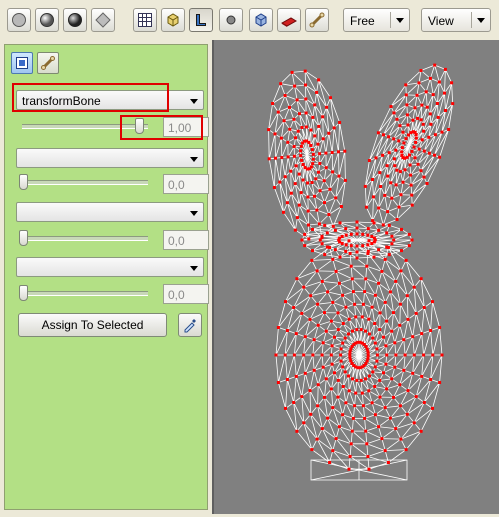 The height and width of the screenshot is (517, 499). I want to click on bone-select-1: transformBone, so click(110, 100).